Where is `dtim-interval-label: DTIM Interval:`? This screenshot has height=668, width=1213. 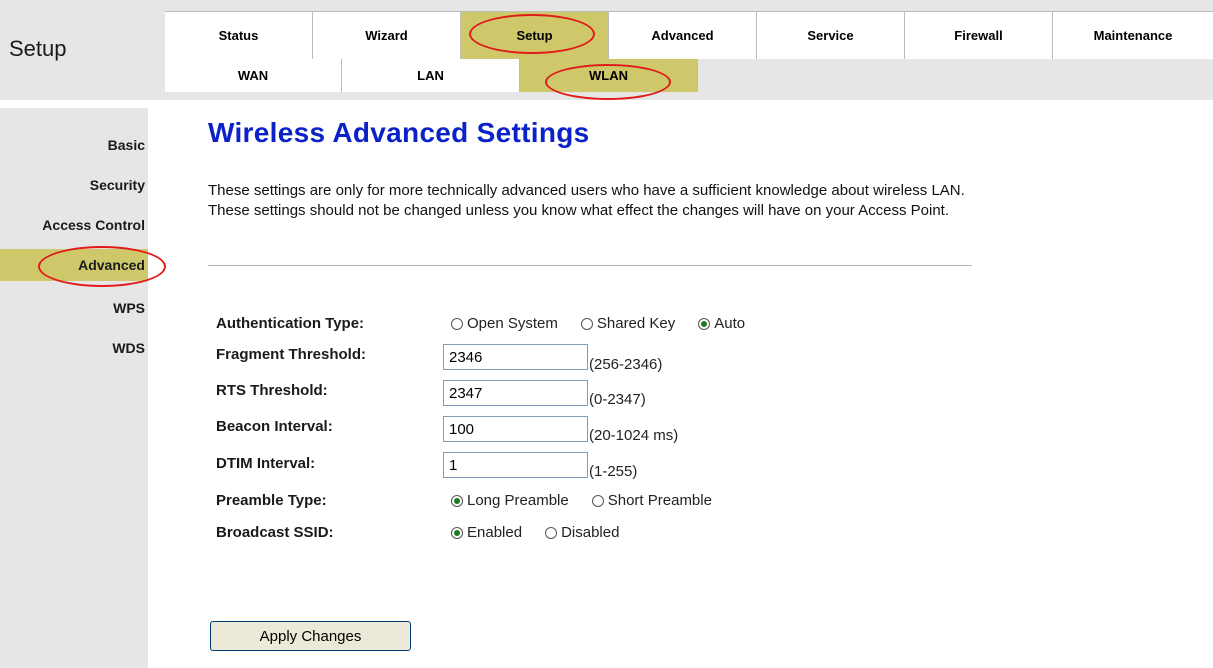
dtim-interval-label: DTIM Interval: is located at coordinates (266, 463).